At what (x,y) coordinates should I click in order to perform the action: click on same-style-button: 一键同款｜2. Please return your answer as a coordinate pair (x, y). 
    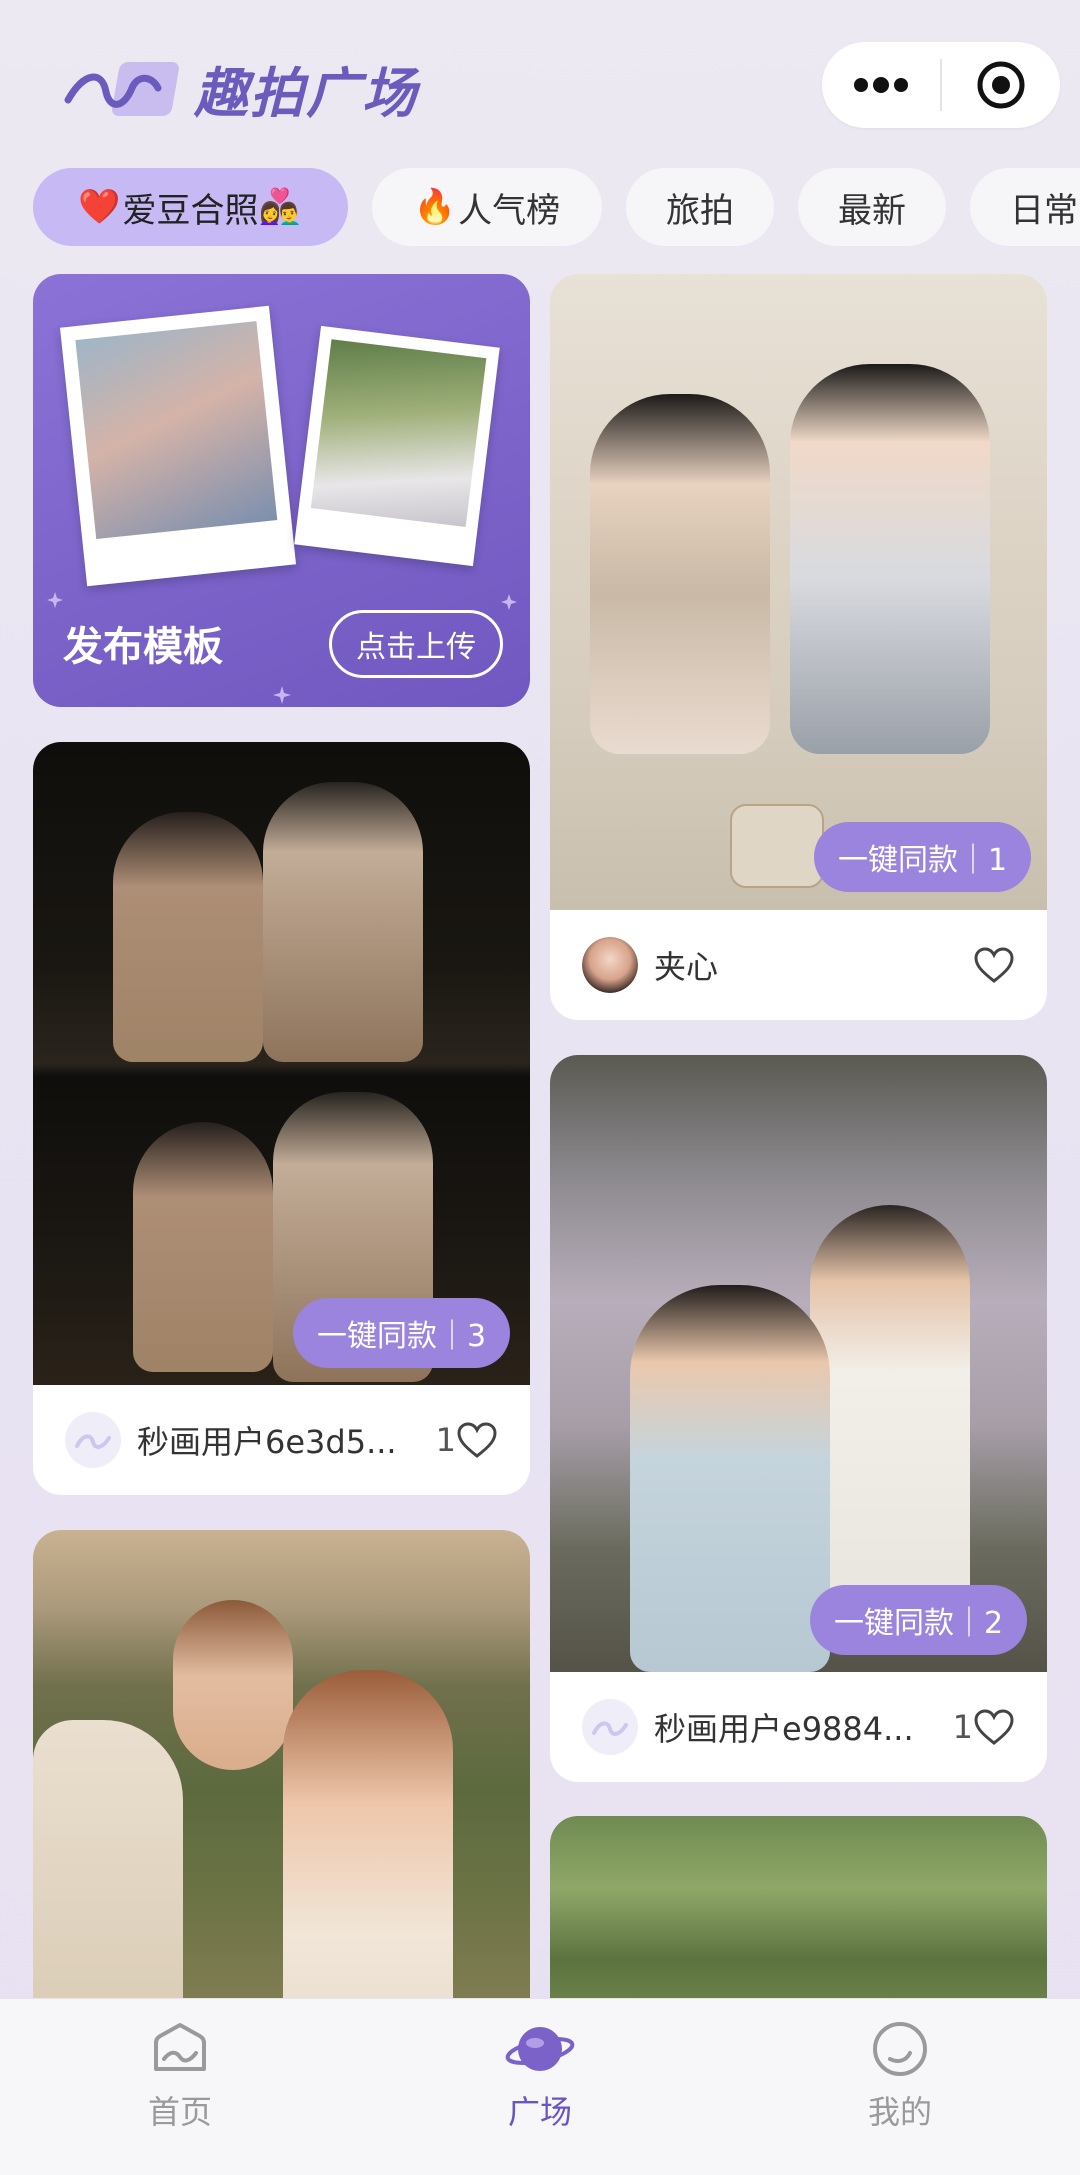
    Looking at the image, I should click on (919, 1620).